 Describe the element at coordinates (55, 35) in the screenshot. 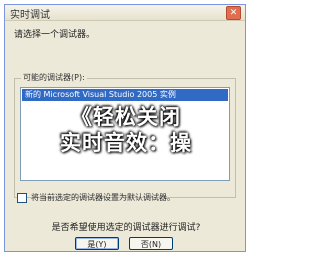

I see `prompt-text: 请选择一个调试器。` at that location.